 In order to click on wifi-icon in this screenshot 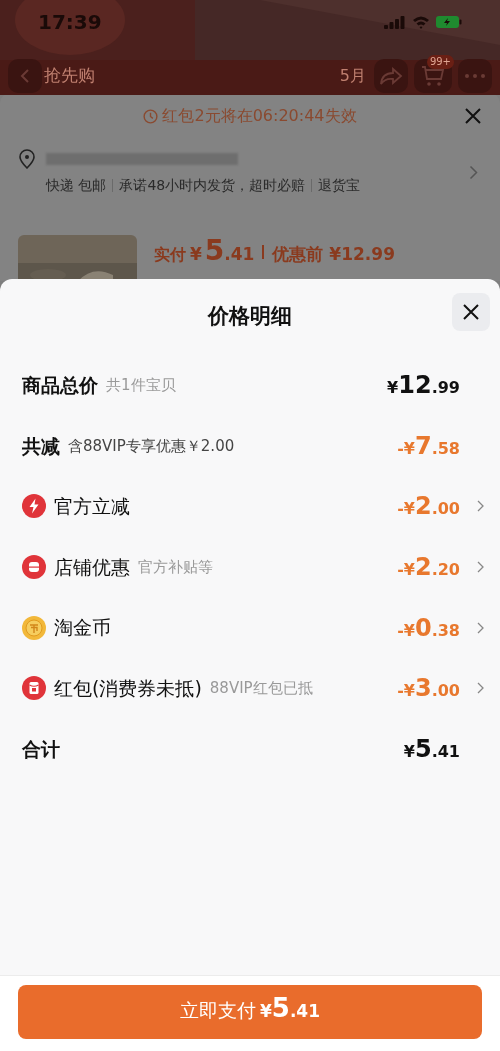, I will do `click(421, 22)`.